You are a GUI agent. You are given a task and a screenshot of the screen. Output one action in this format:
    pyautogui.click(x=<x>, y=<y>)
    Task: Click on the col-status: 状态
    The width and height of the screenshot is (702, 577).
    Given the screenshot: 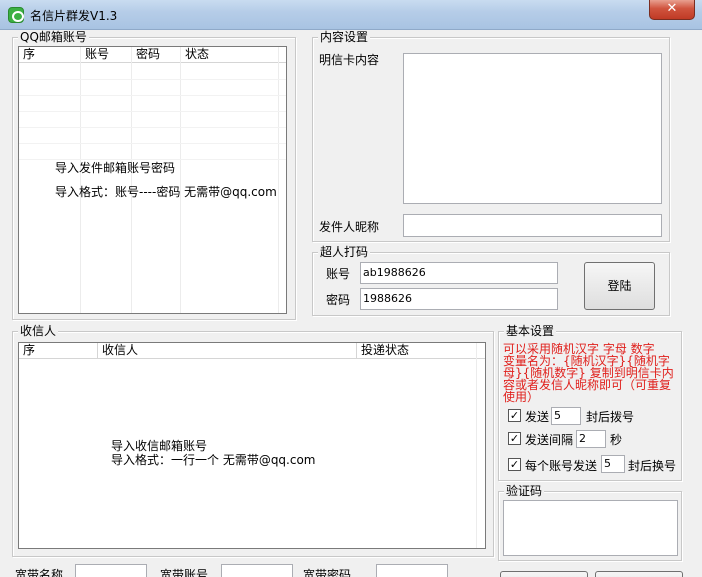 What is the action you would take?
    pyautogui.click(x=230, y=55)
    